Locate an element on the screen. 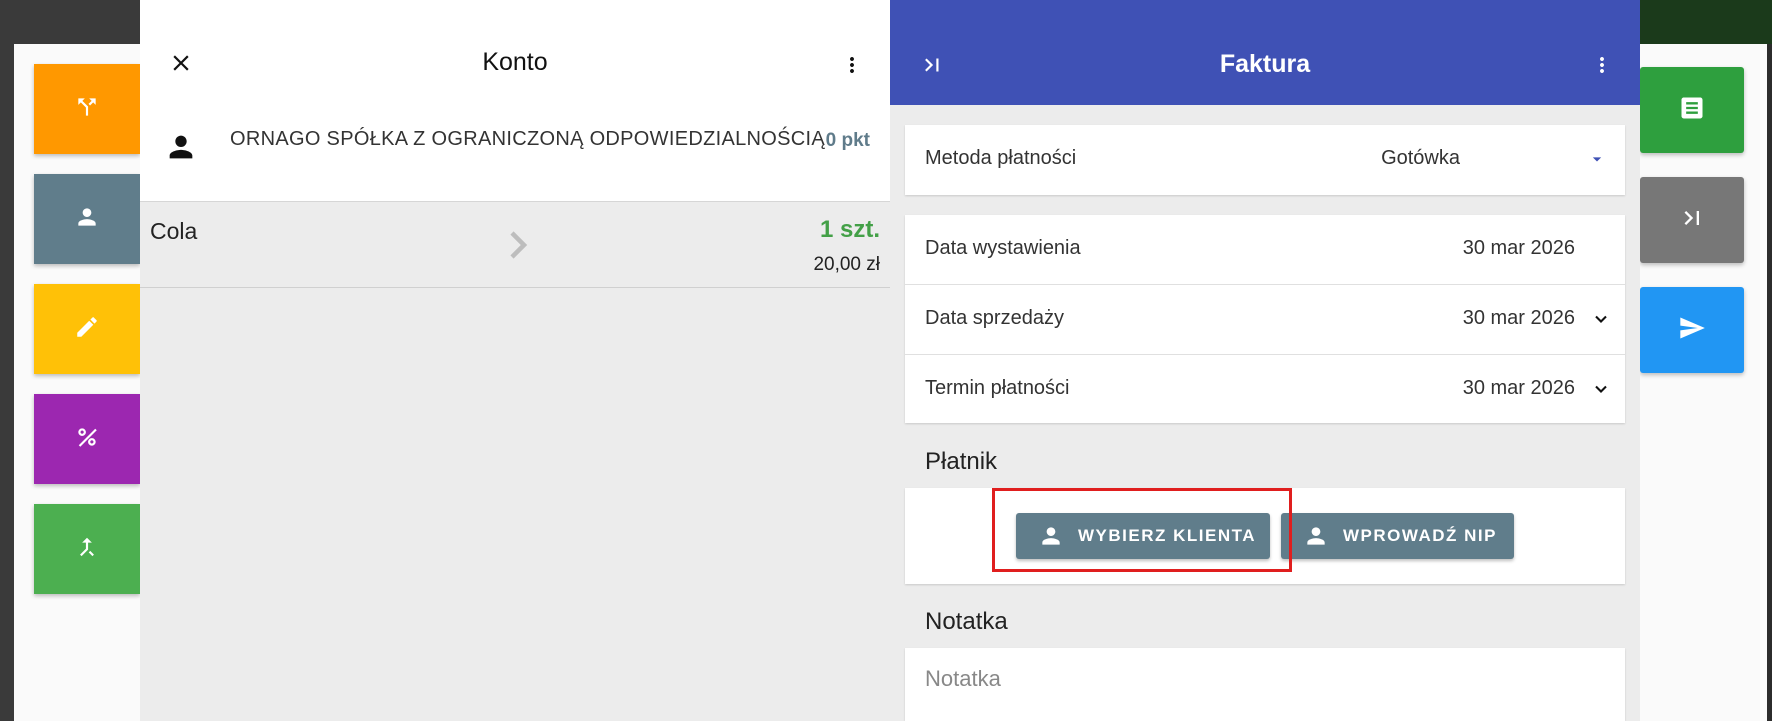 This screenshot has width=1772, height=721. customer-button is located at coordinates (87, 219).